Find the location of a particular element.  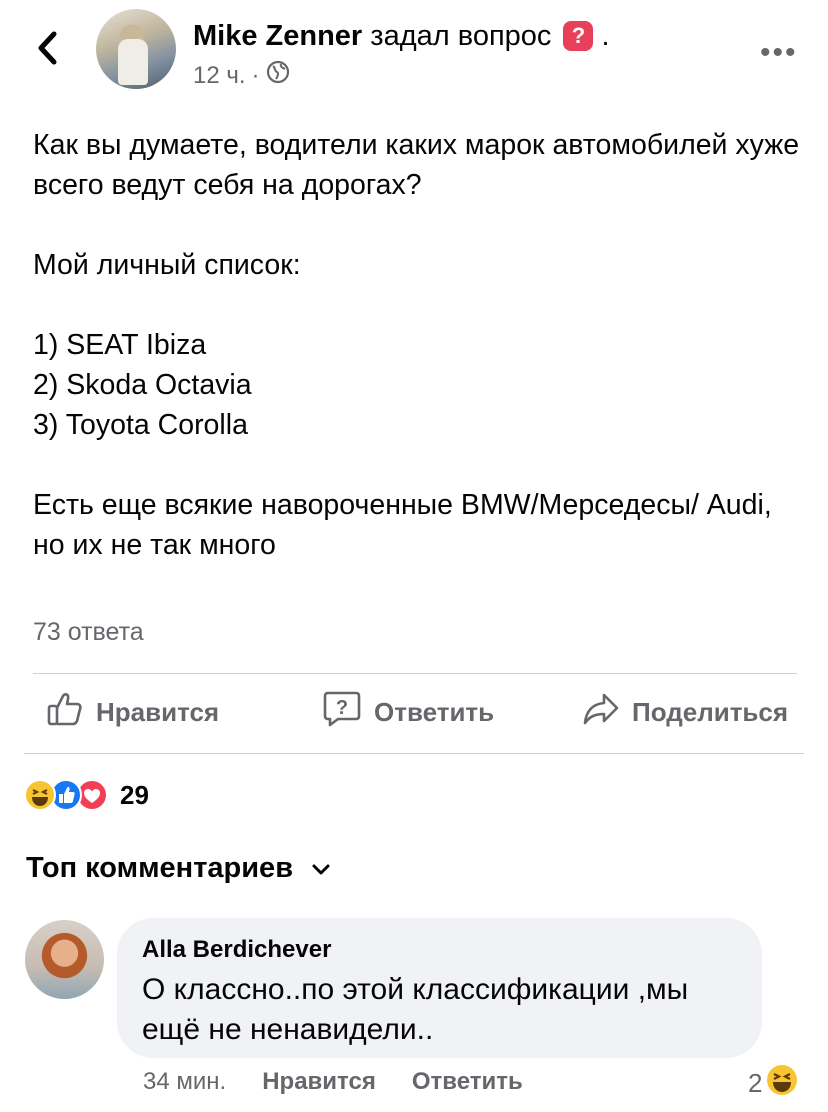

globe-icon is located at coordinates (278, 75).